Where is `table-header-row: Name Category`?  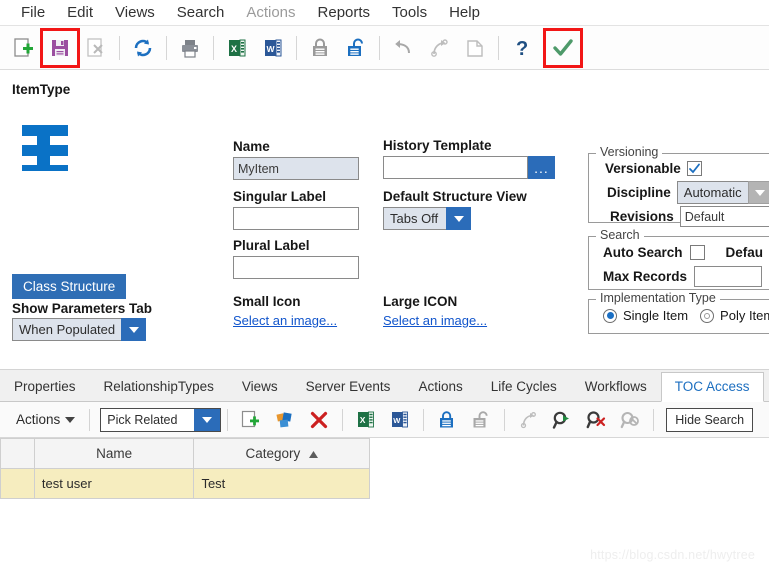
table-header-row: Name Category is located at coordinates (185, 453).